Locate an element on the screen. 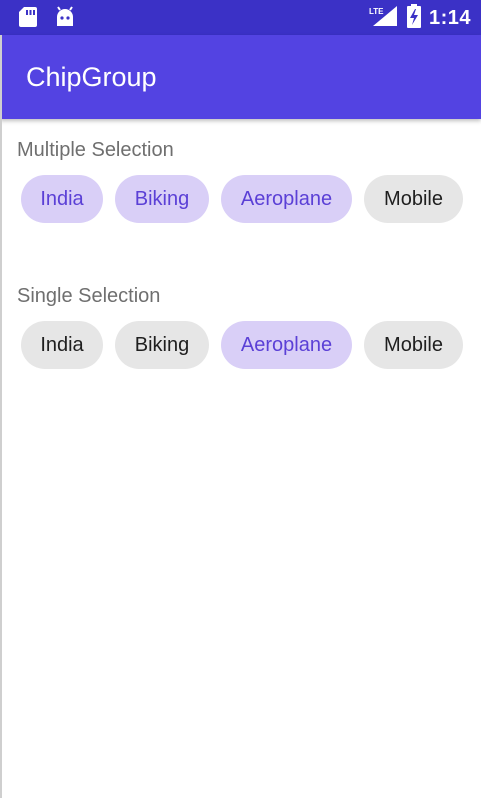  chip-multiple-aeroplane: Aeroplane is located at coordinates (286, 199).